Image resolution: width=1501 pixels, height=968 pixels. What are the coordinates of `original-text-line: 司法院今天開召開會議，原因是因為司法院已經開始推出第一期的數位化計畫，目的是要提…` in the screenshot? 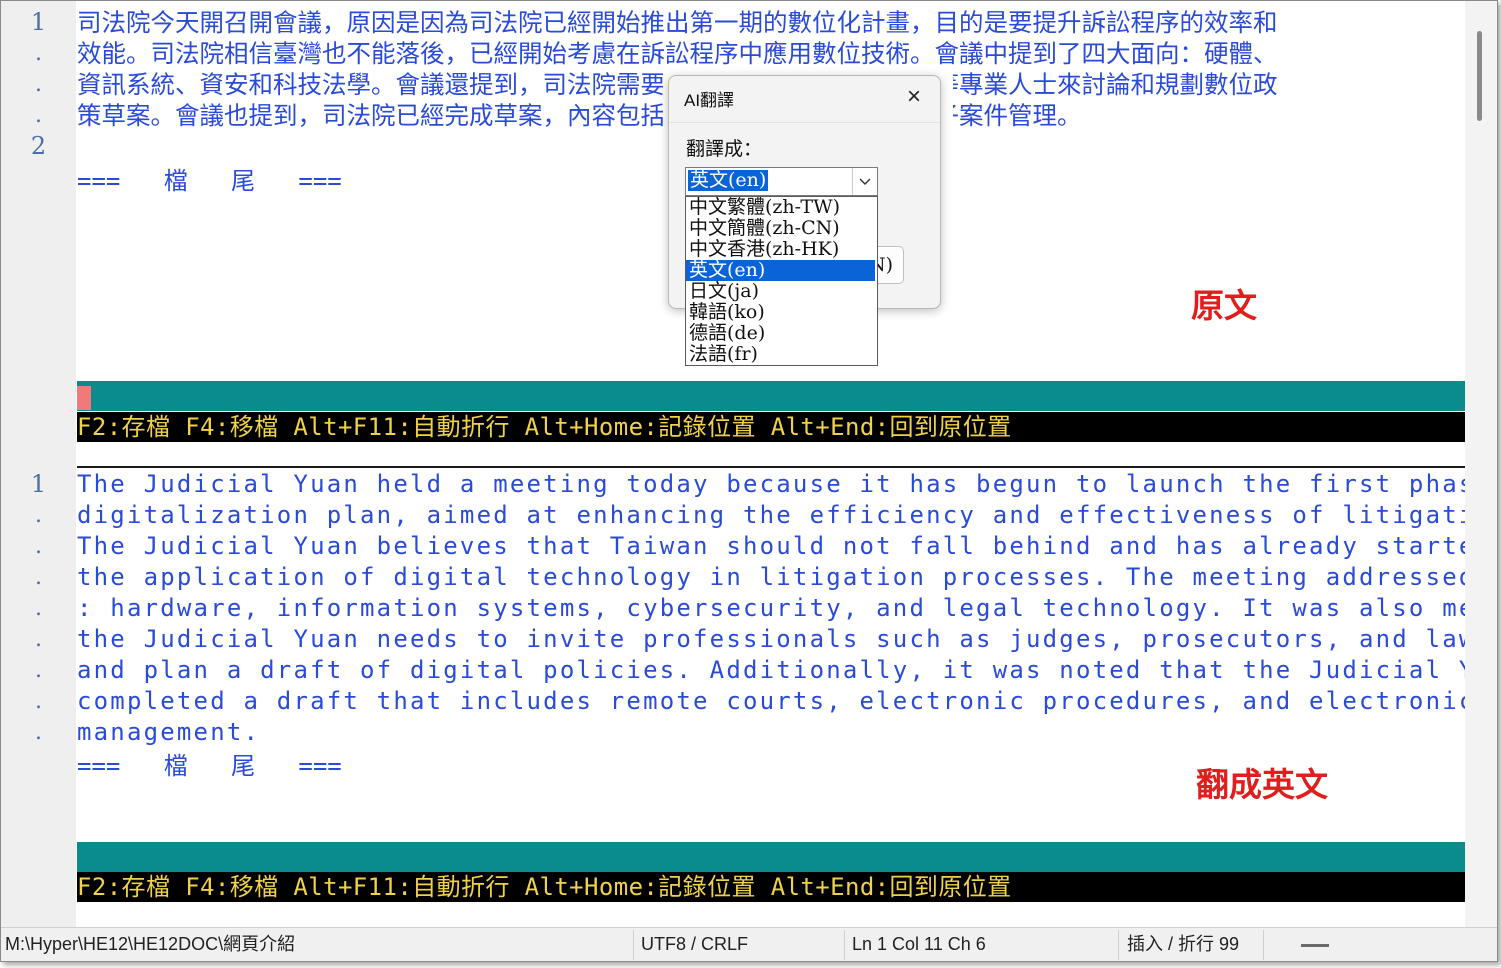 It's located at (677, 22).